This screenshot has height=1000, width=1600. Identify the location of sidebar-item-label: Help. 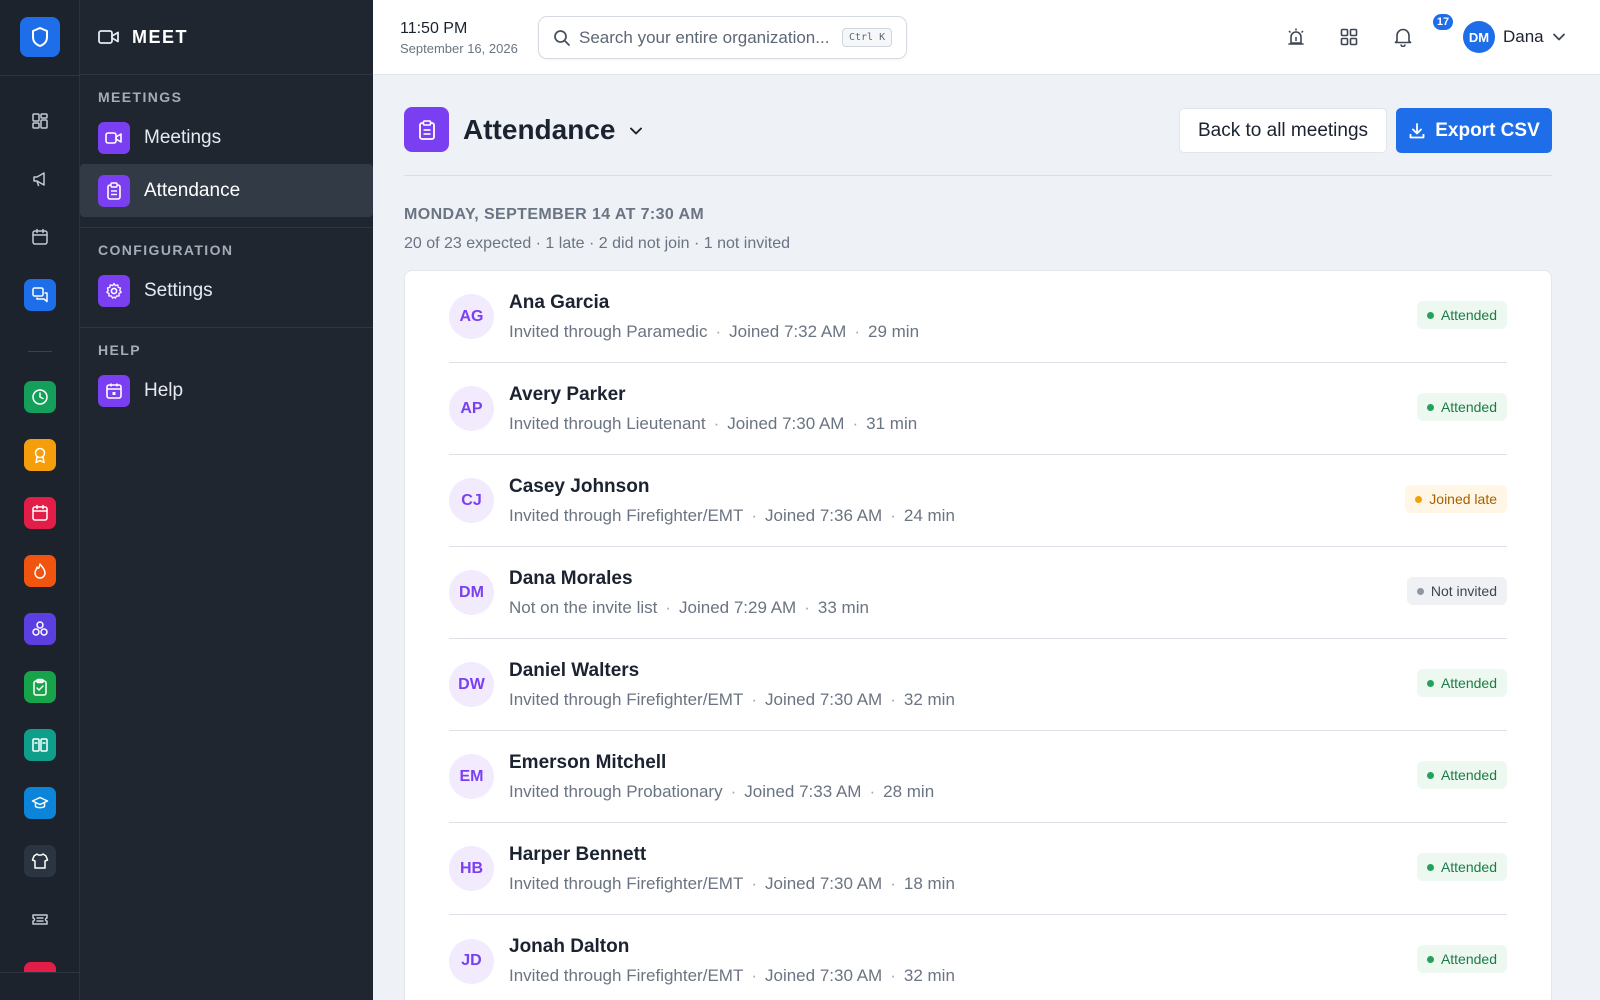
(164, 390).